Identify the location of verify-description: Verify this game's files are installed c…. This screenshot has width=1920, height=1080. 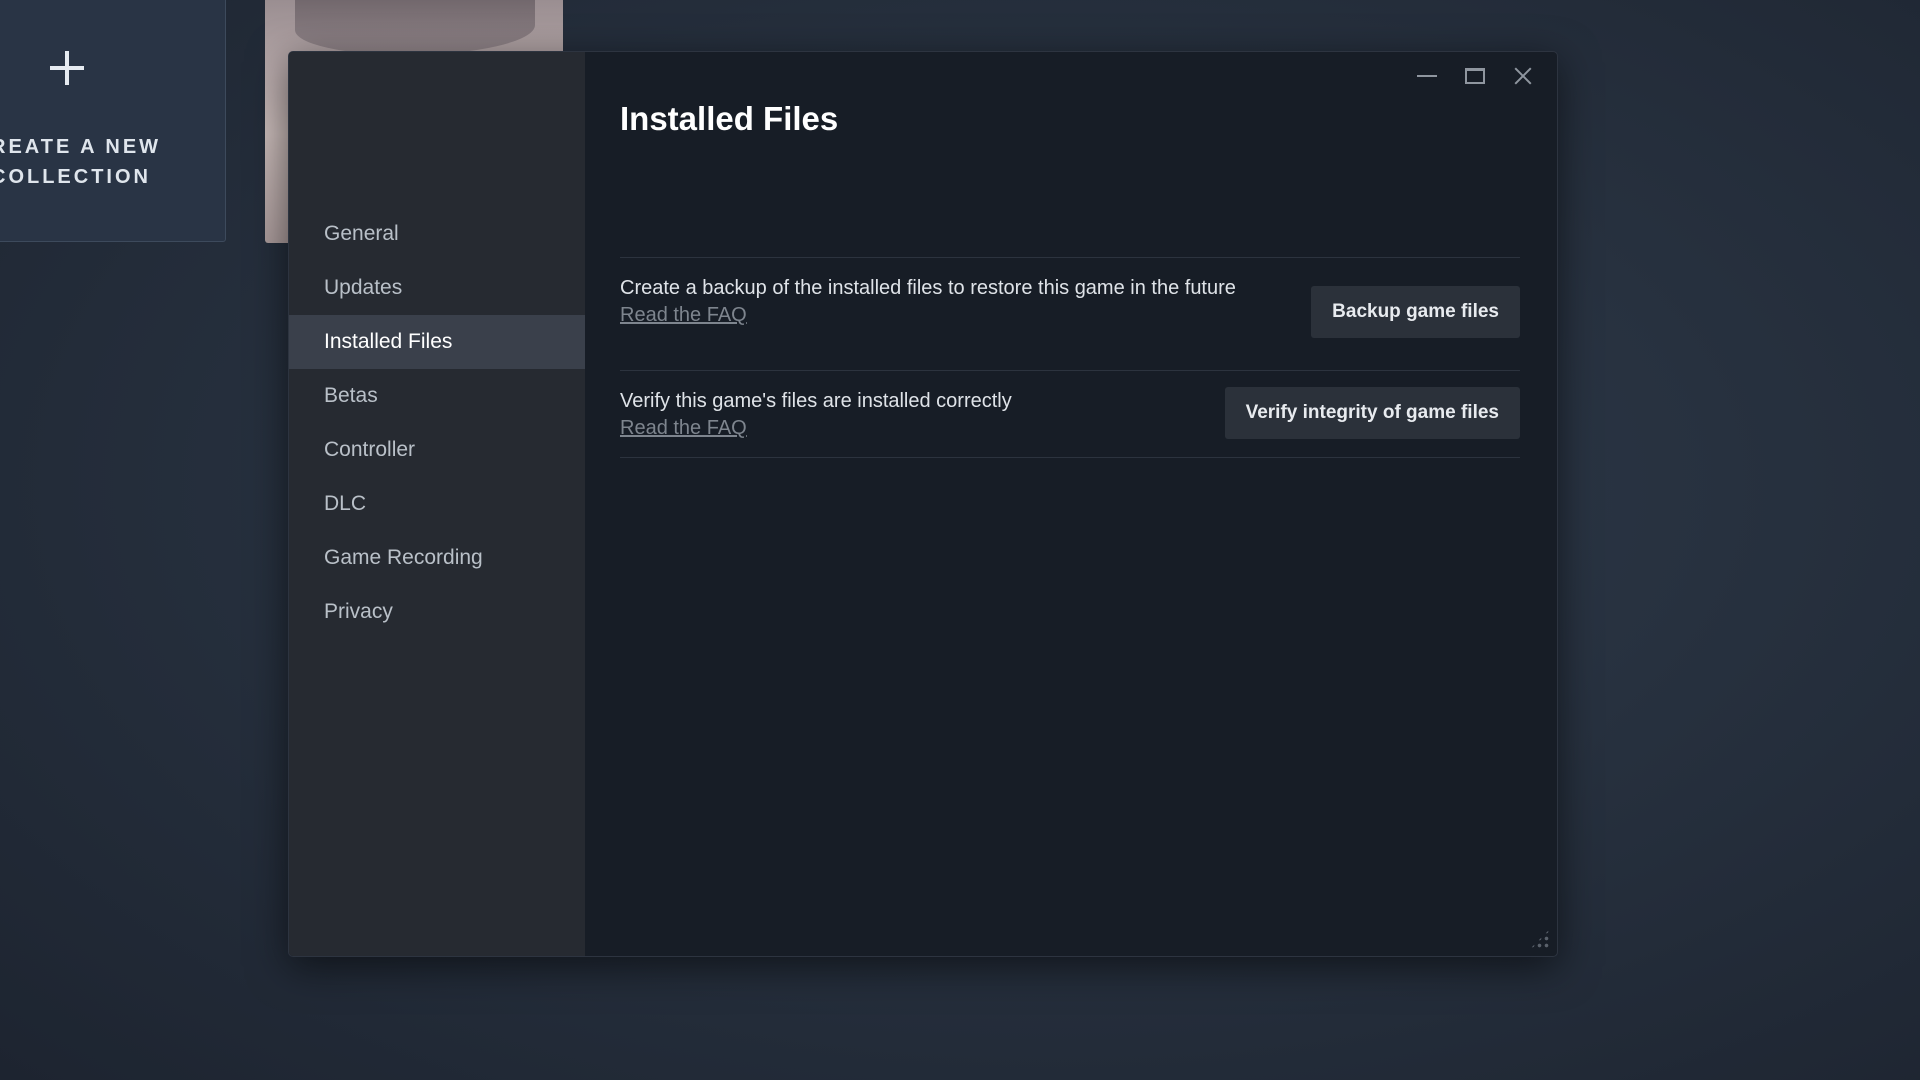
(816, 401).